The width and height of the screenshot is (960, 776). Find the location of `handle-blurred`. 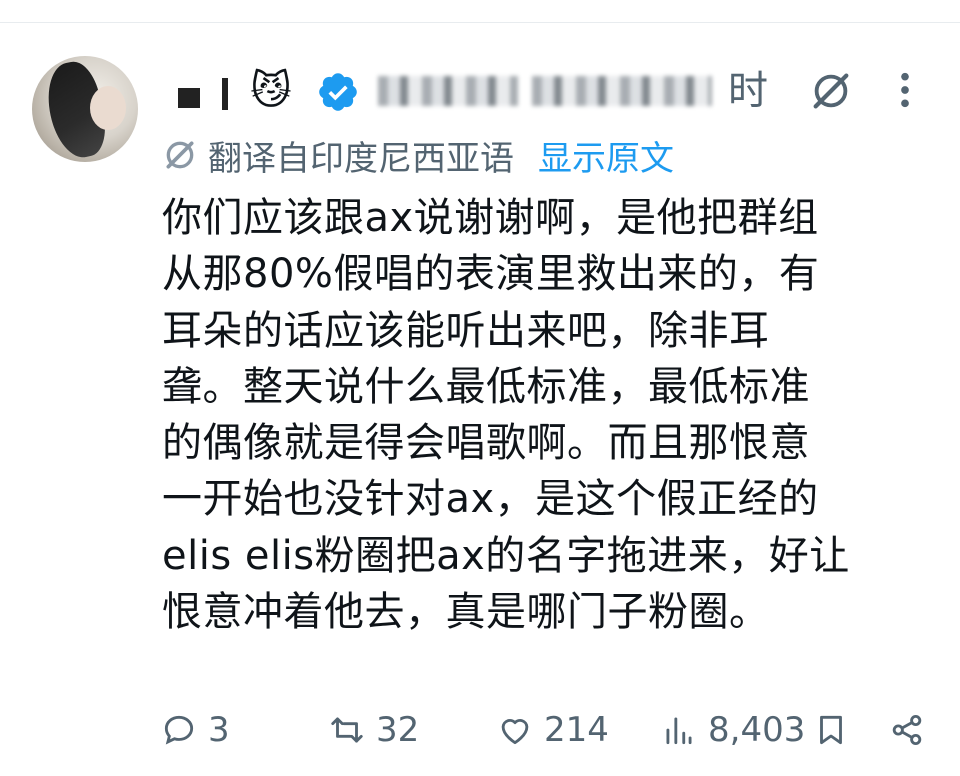

handle-blurred is located at coordinates (448, 91).